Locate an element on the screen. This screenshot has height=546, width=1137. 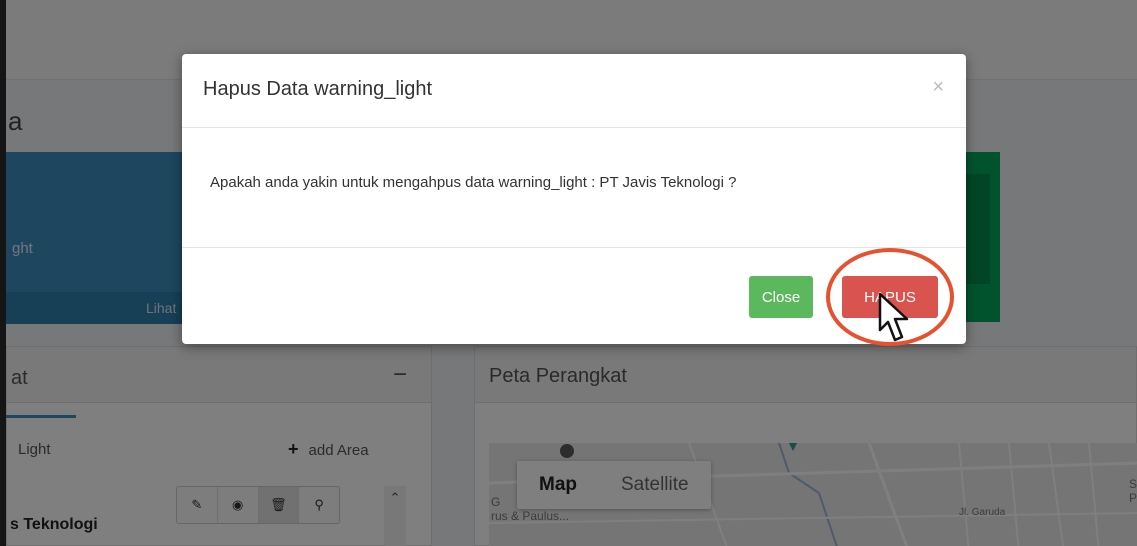
modal-header: Hapus Data warning_light × is located at coordinates (574, 91).